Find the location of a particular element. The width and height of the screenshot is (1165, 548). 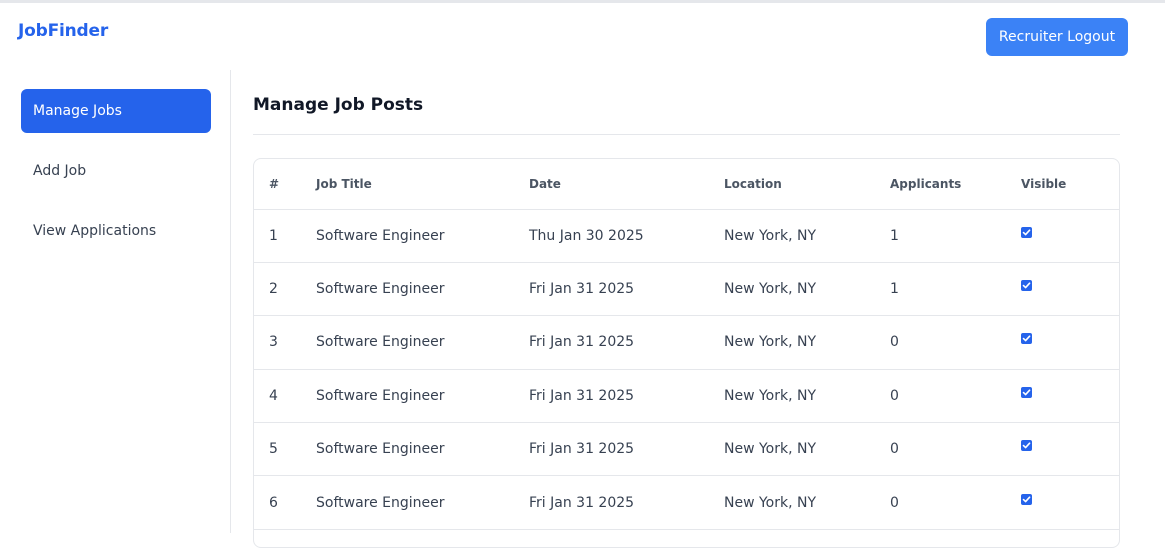

row-number-cell: 3 is located at coordinates (285, 342).